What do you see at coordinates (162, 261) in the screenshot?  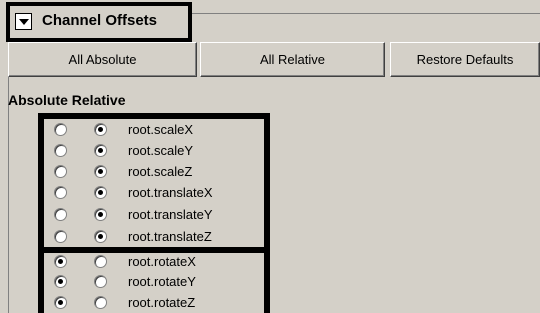 I see `channel-label: root.rotateX` at bounding box center [162, 261].